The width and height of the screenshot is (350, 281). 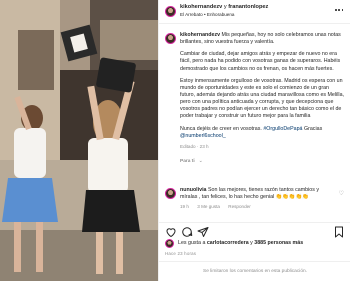 What do you see at coordinates (184, 206) in the screenshot?
I see `comment-time: 19 h` at bounding box center [184, 206].